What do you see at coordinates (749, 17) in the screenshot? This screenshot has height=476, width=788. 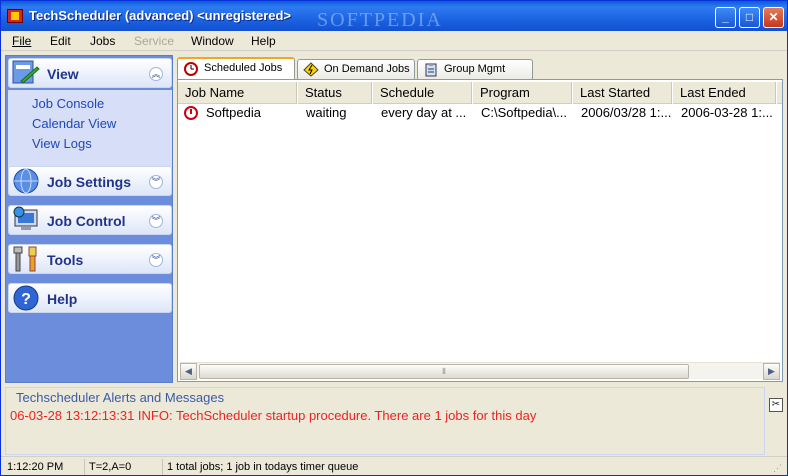 I see `maximize-button: □` at bounding box center [749, 17].